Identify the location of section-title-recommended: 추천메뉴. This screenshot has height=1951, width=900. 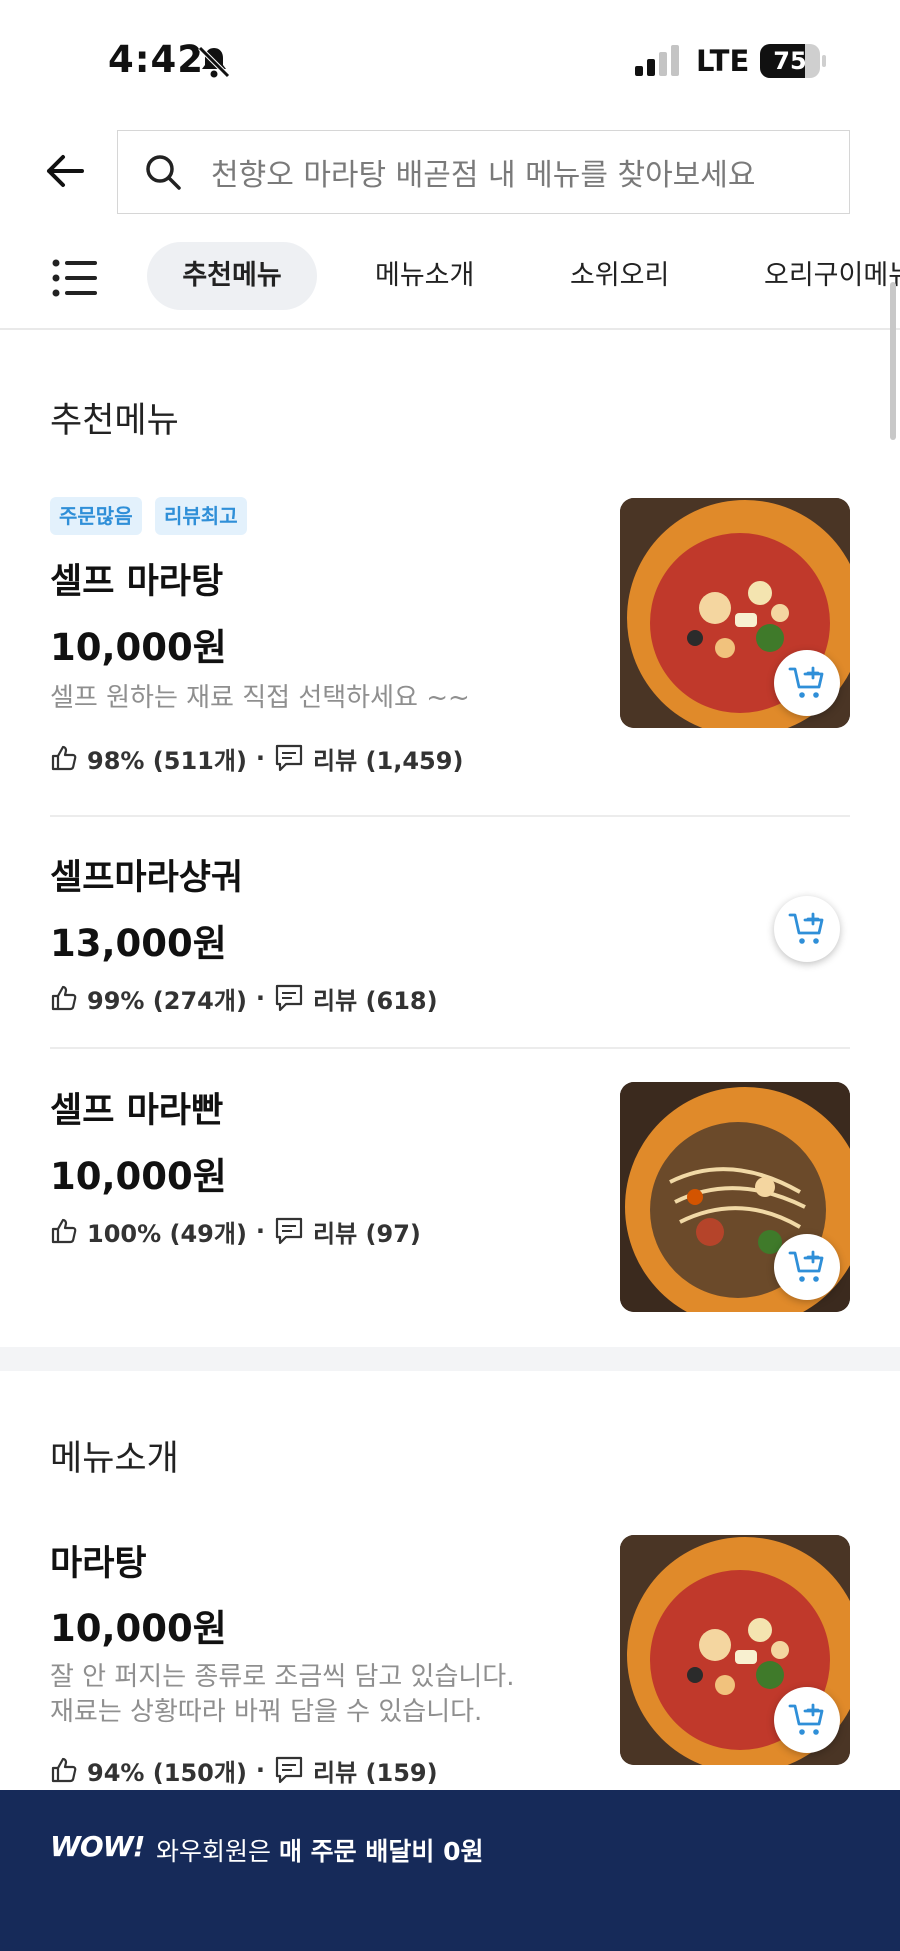
(114, 421).